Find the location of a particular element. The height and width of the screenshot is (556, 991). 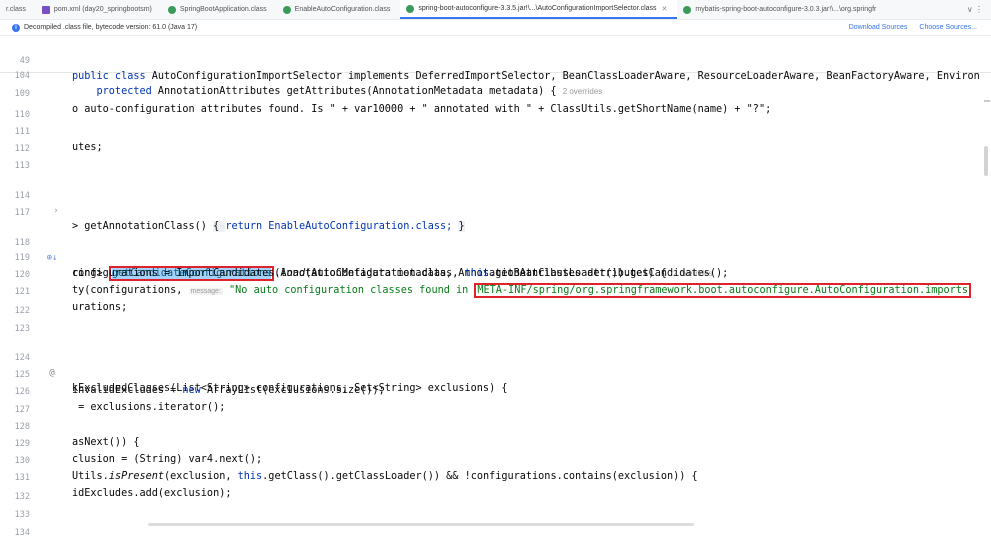

line-number: 117 is located at coordinates (22, 213).